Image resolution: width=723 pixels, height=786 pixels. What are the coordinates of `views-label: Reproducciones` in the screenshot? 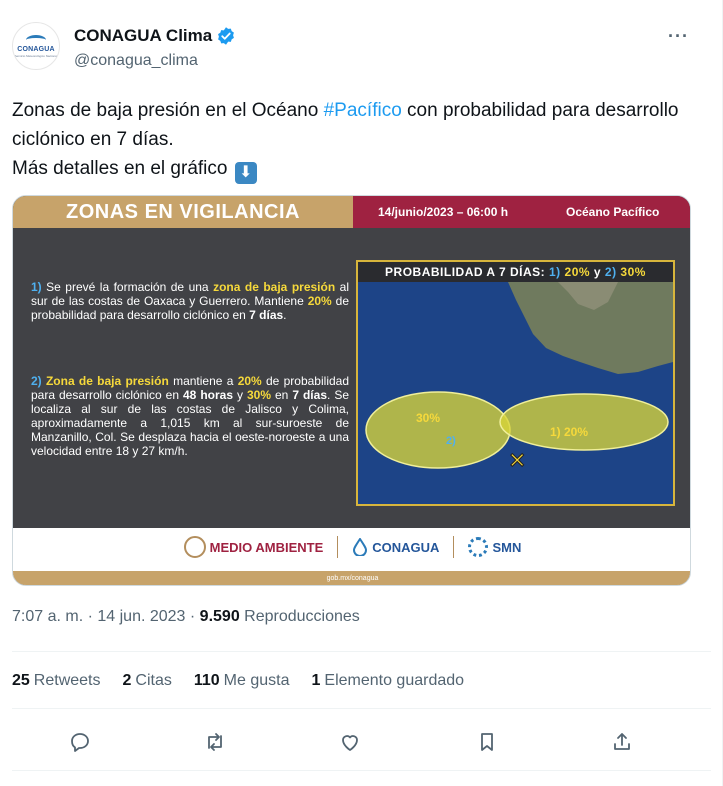 It's located at (299, 616).